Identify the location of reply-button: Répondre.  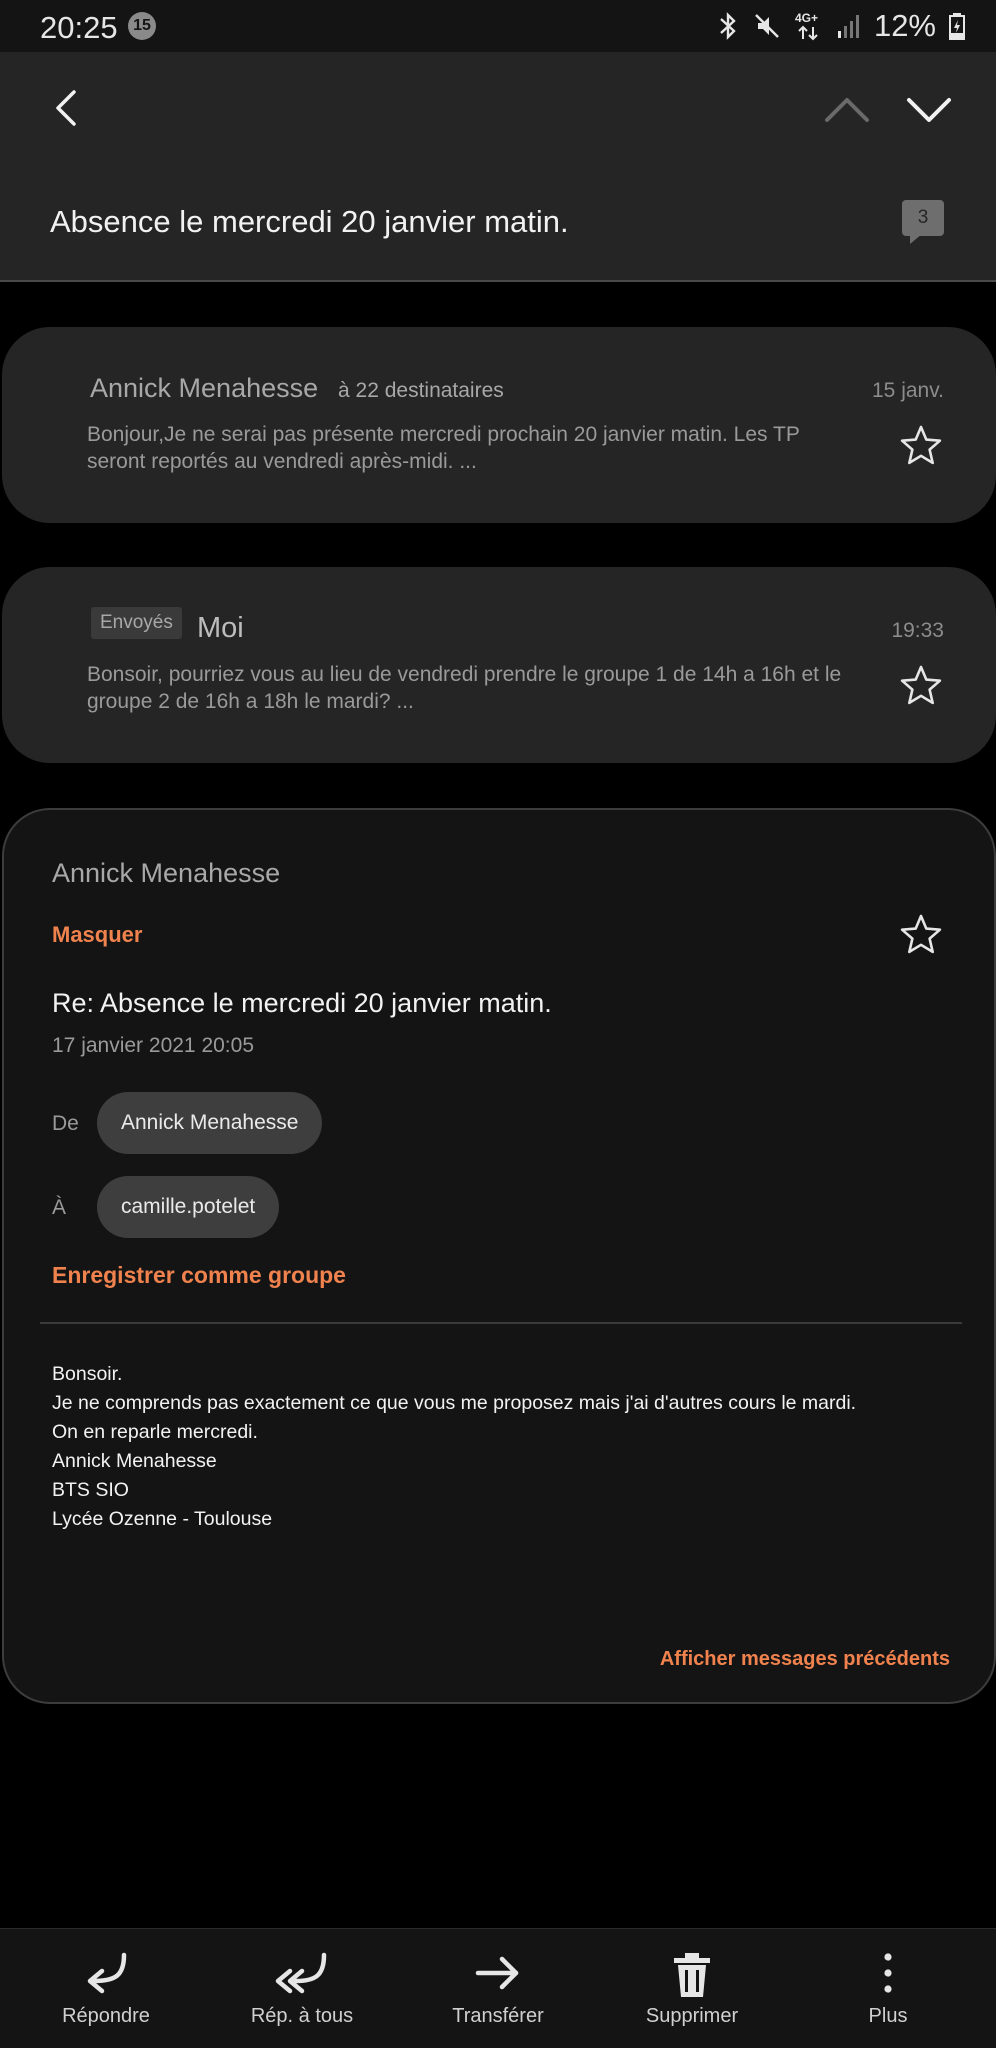
(106, 1988).